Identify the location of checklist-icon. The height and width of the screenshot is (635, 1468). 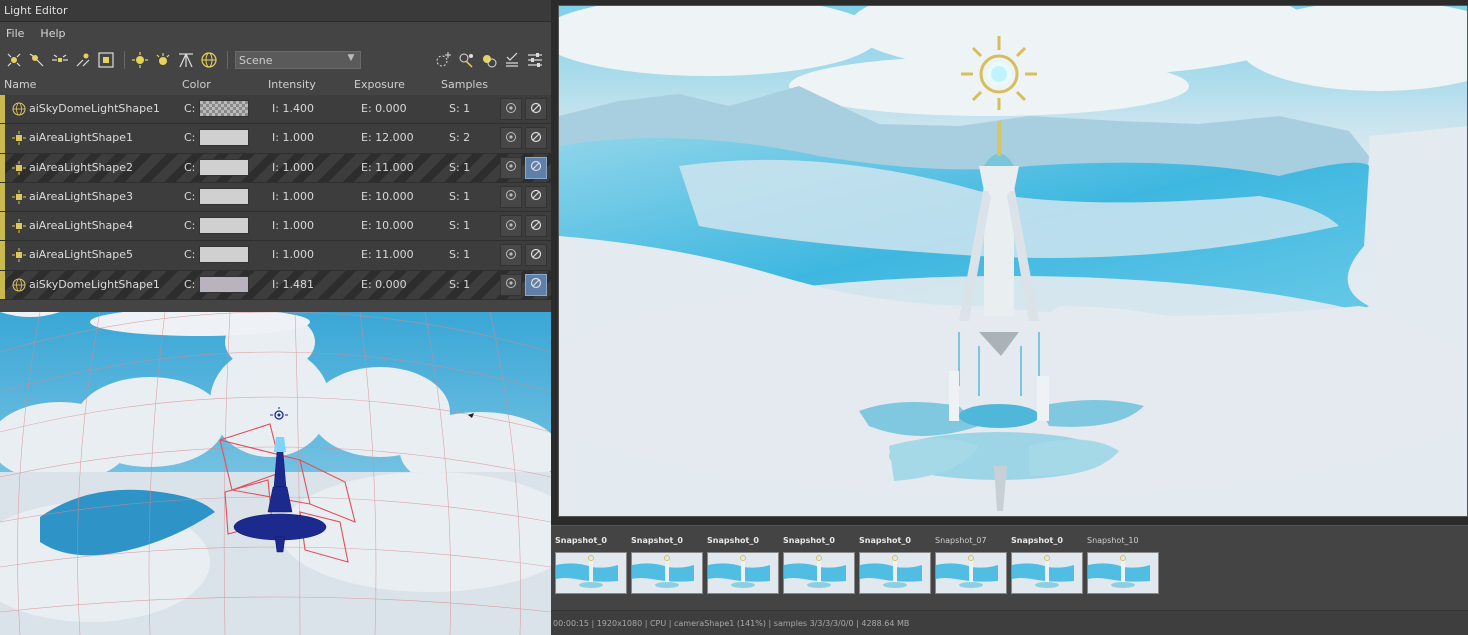
(512, 60).